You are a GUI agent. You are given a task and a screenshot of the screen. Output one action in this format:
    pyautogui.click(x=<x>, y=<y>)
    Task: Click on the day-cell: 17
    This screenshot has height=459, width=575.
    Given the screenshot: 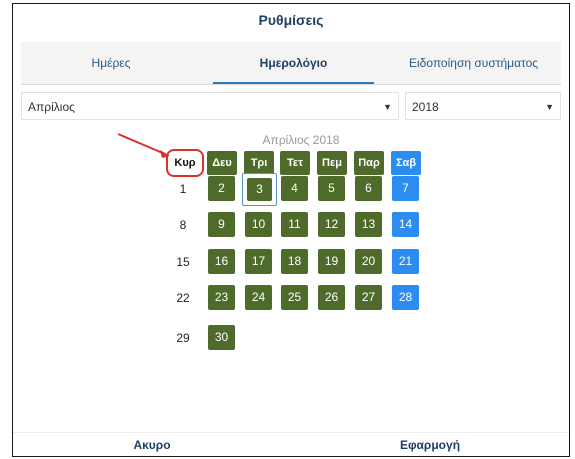 What is the action you would take?
    pyautogui.click(x=258, y=261)
    